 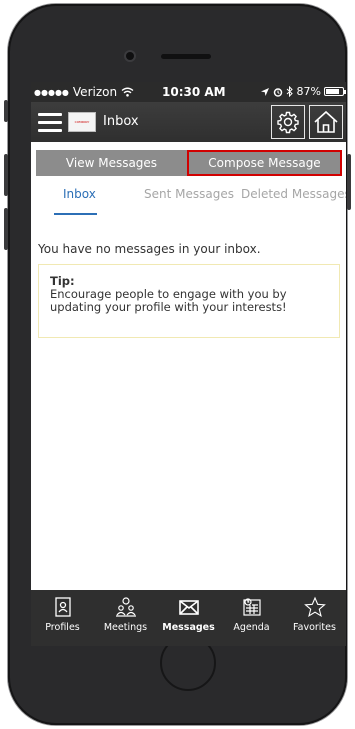 I want to click on active-tab-indicator, so click(x=75, y=214).